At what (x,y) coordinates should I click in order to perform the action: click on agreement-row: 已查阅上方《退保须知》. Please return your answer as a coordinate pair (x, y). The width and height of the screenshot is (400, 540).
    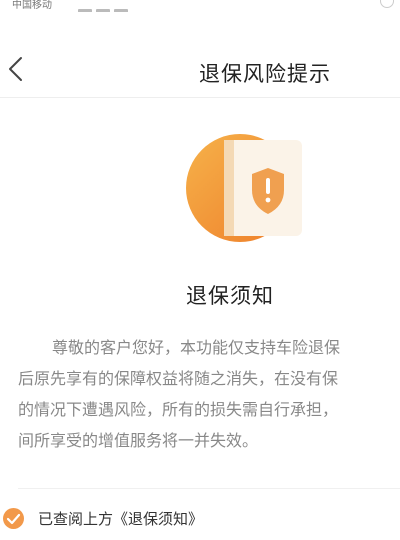
    Looking at the image, I should click on (200, 519).